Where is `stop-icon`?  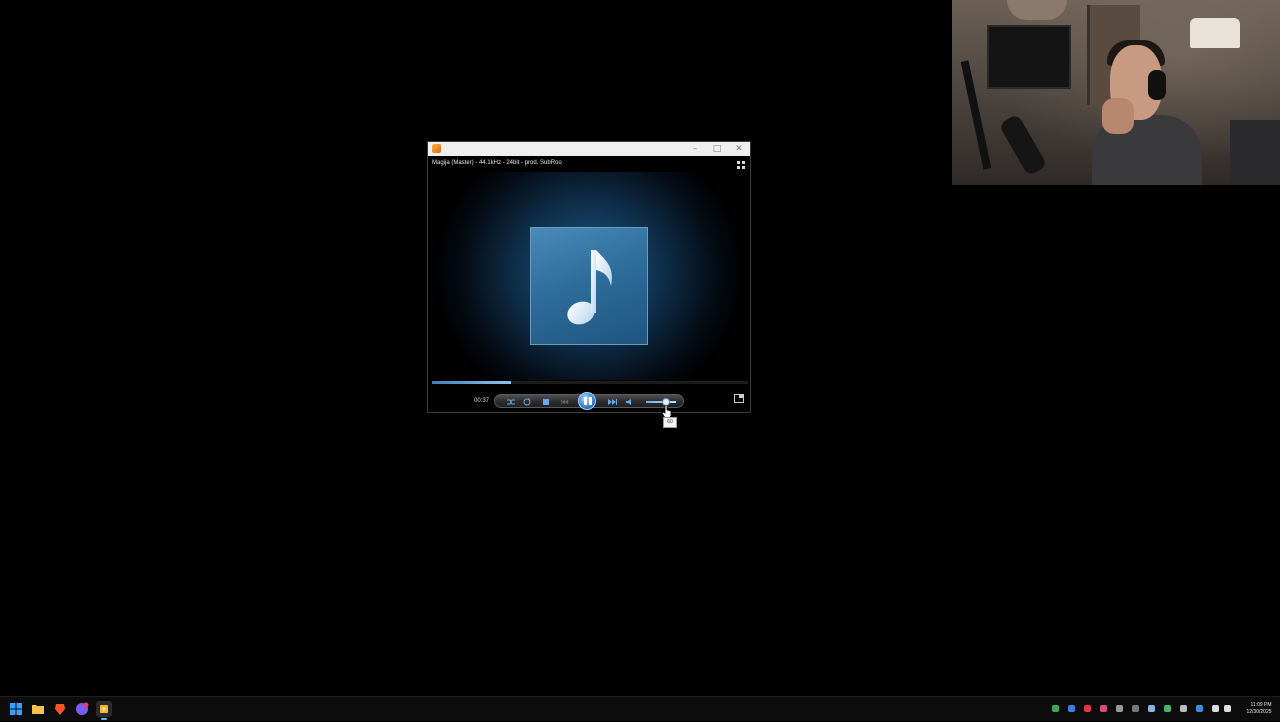
stop-icon is located at coordinates (546, 402).